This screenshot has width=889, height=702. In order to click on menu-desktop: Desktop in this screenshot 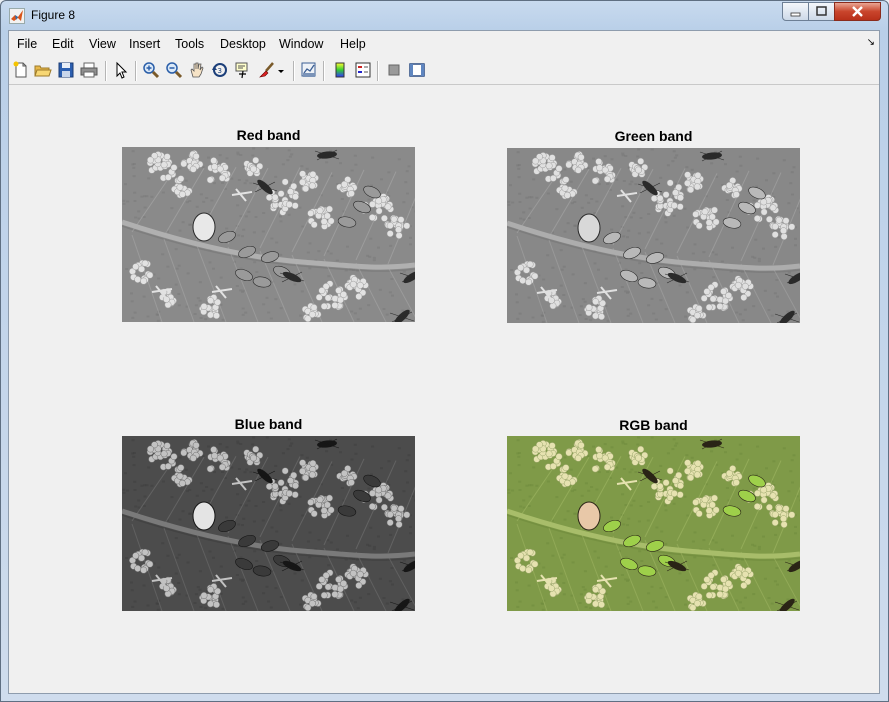, I will do `click(243, 44)`.